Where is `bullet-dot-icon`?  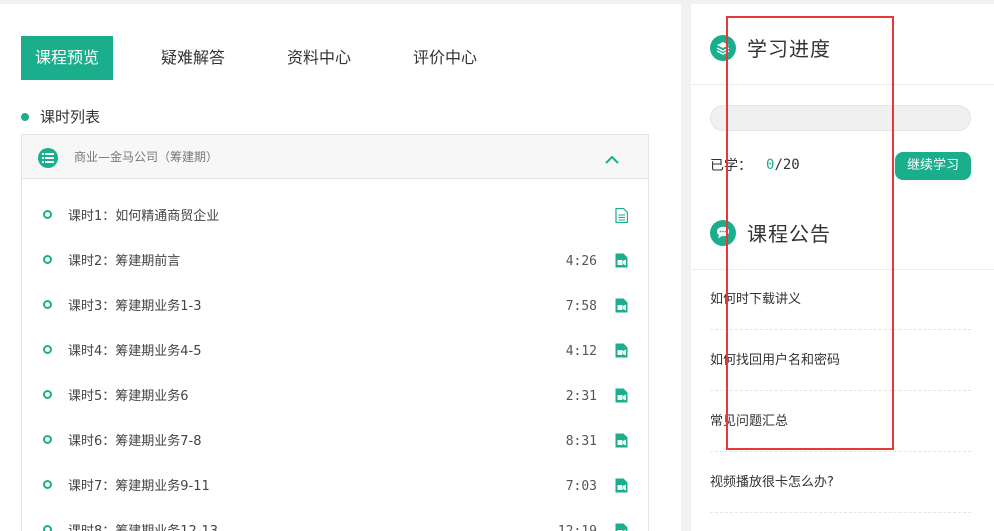 bullet-dot-icon is located at coordinates (25, 116).